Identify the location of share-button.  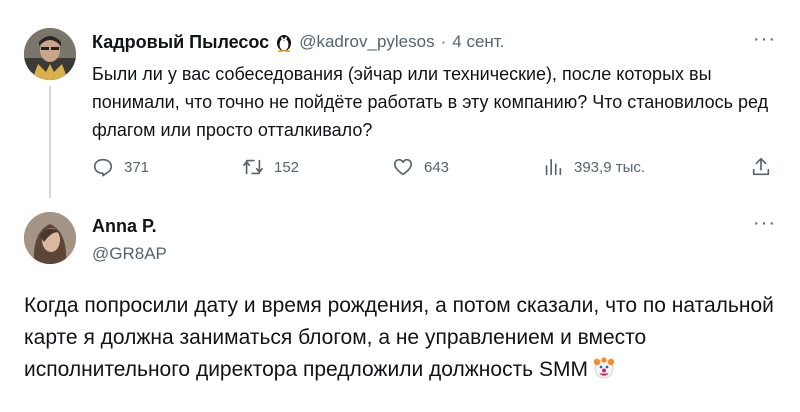
(761, 167).